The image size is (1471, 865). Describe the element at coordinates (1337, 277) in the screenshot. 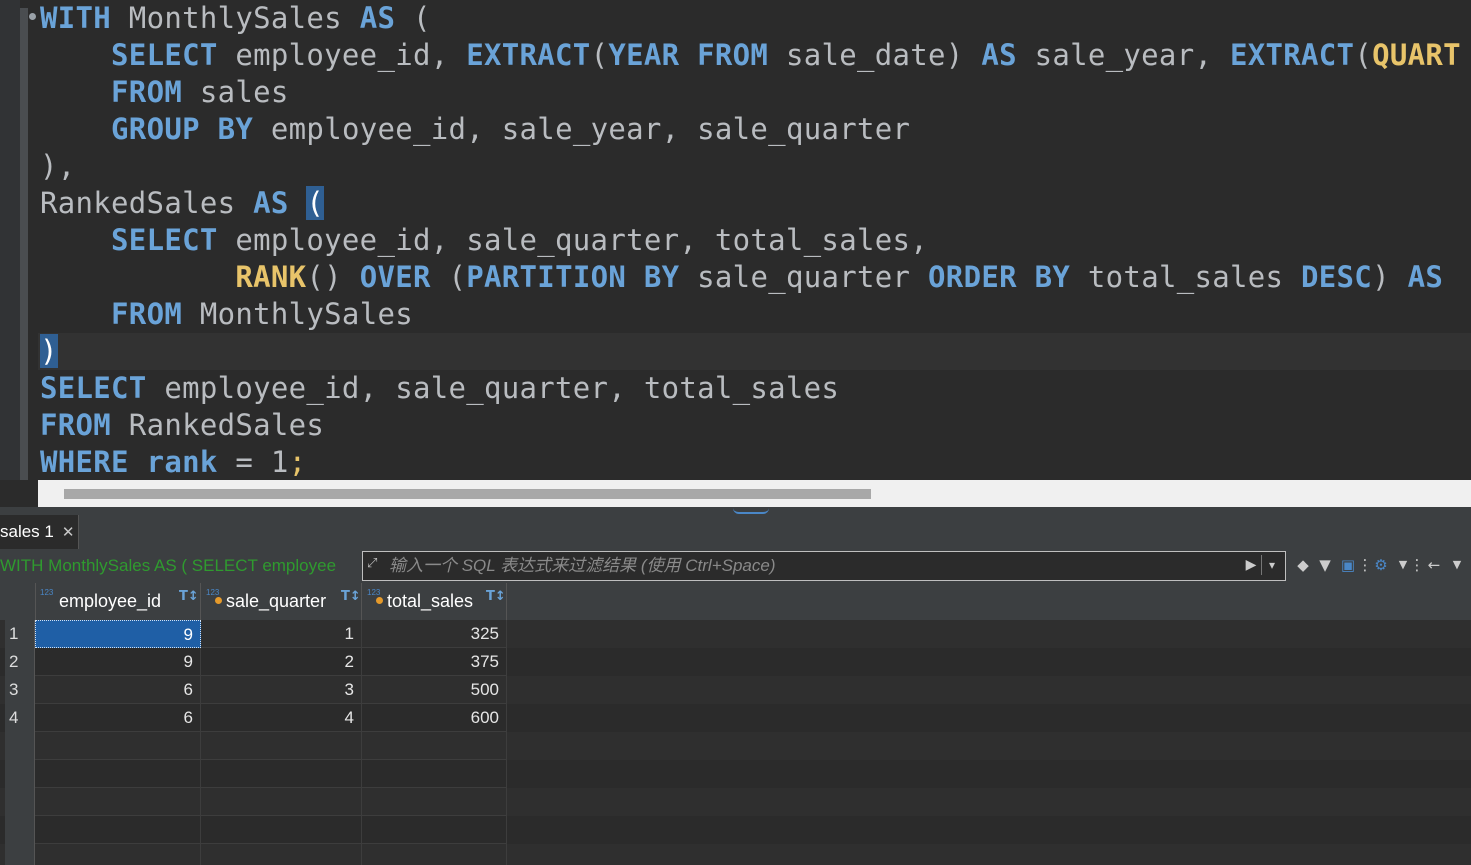

I see `code-token: DESC` at that location.